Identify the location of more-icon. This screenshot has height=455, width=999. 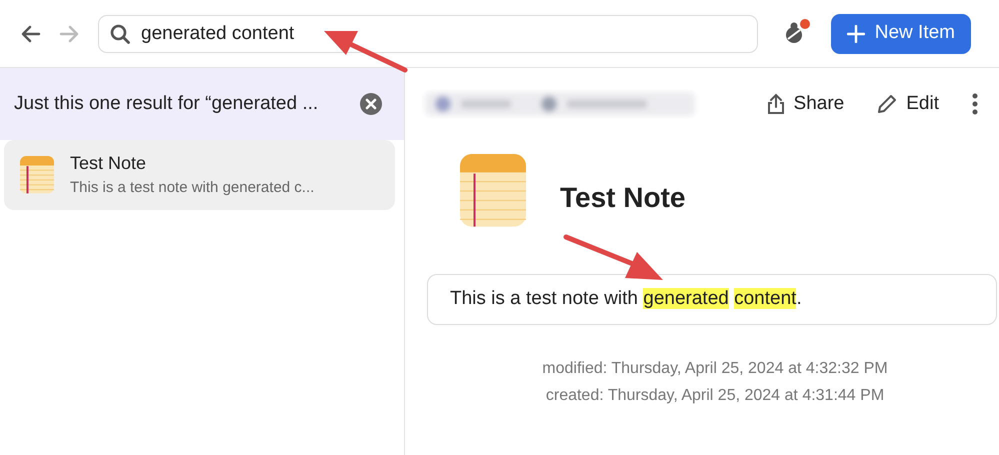
(975, 104).